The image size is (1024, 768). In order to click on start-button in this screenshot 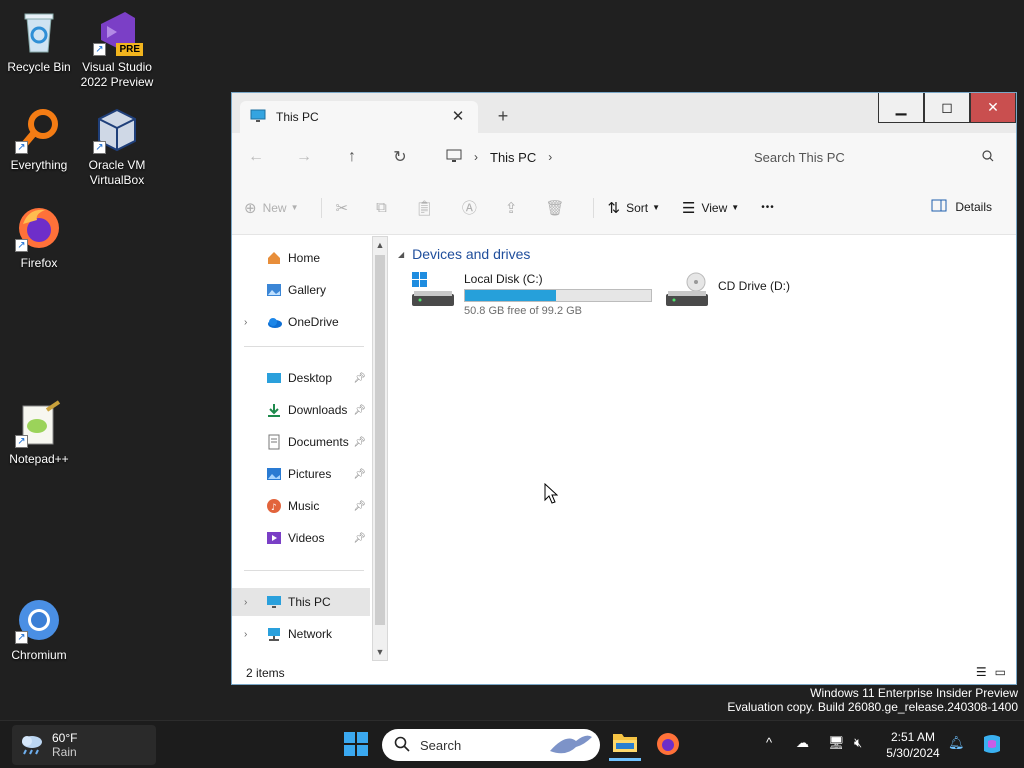, I will do `click(356, 745)`.